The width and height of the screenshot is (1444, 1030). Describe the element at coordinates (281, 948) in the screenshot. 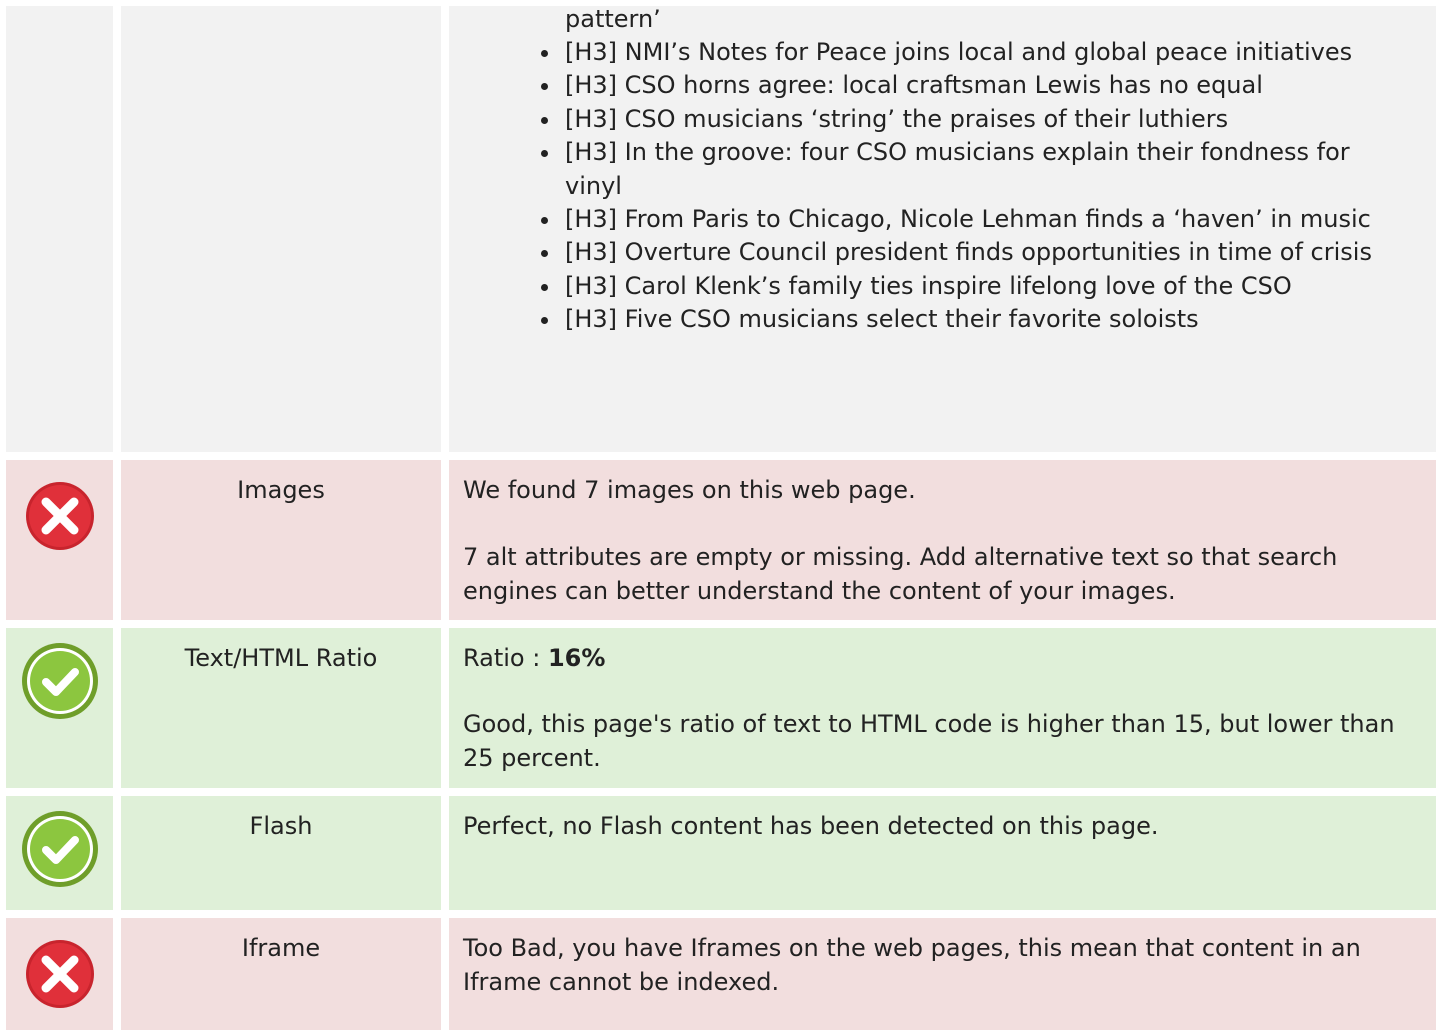

I see `check-name: Iframe` at that location.